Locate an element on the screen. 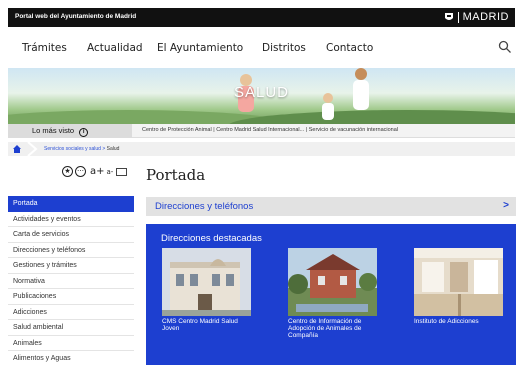  card-caption: Instituto de Adicciones is located at coordinates (458, 321).